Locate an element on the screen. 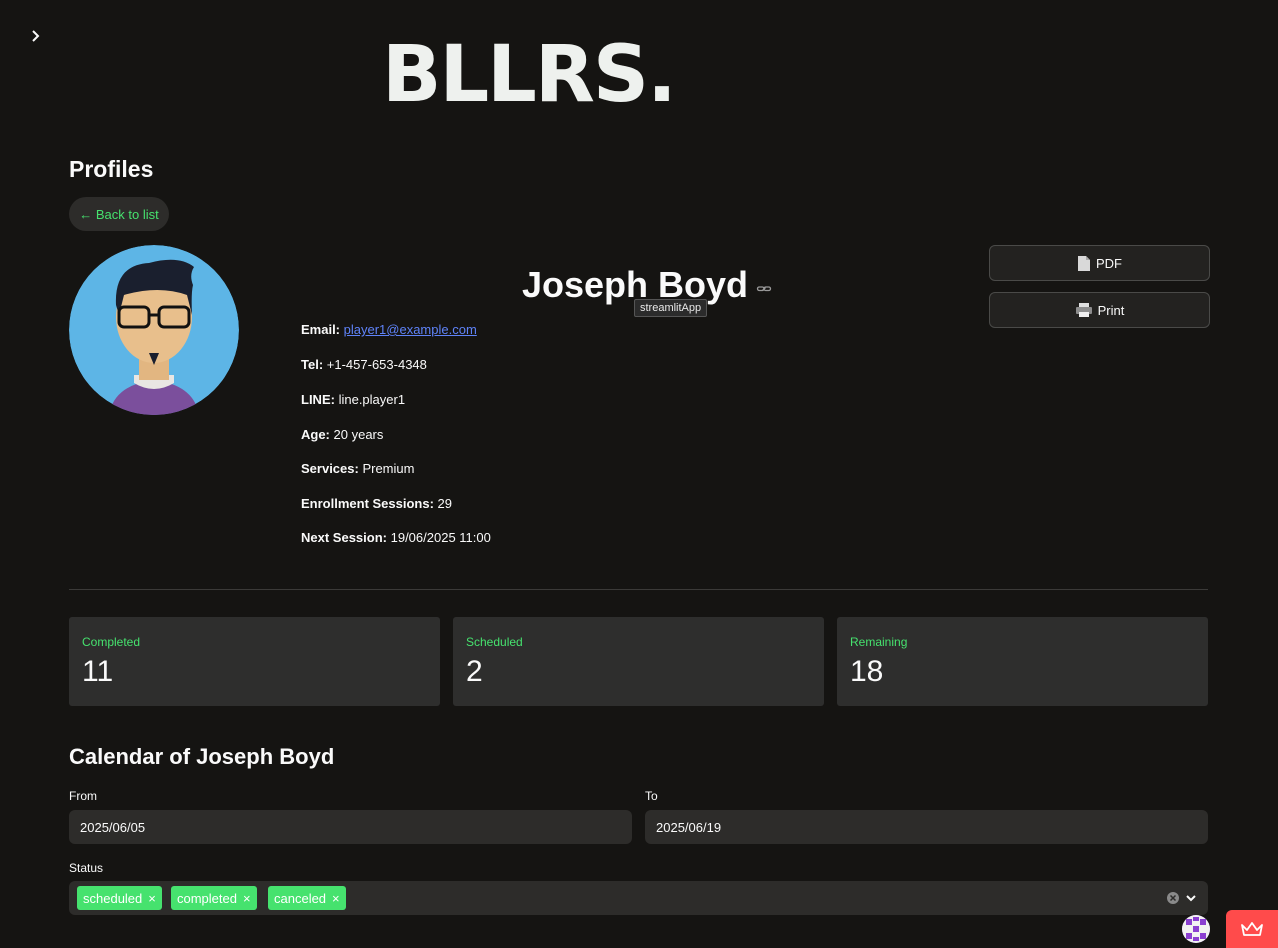 This screenshot has width=1278, height=948. info-label: Age: is located at coordinates (315, 434).